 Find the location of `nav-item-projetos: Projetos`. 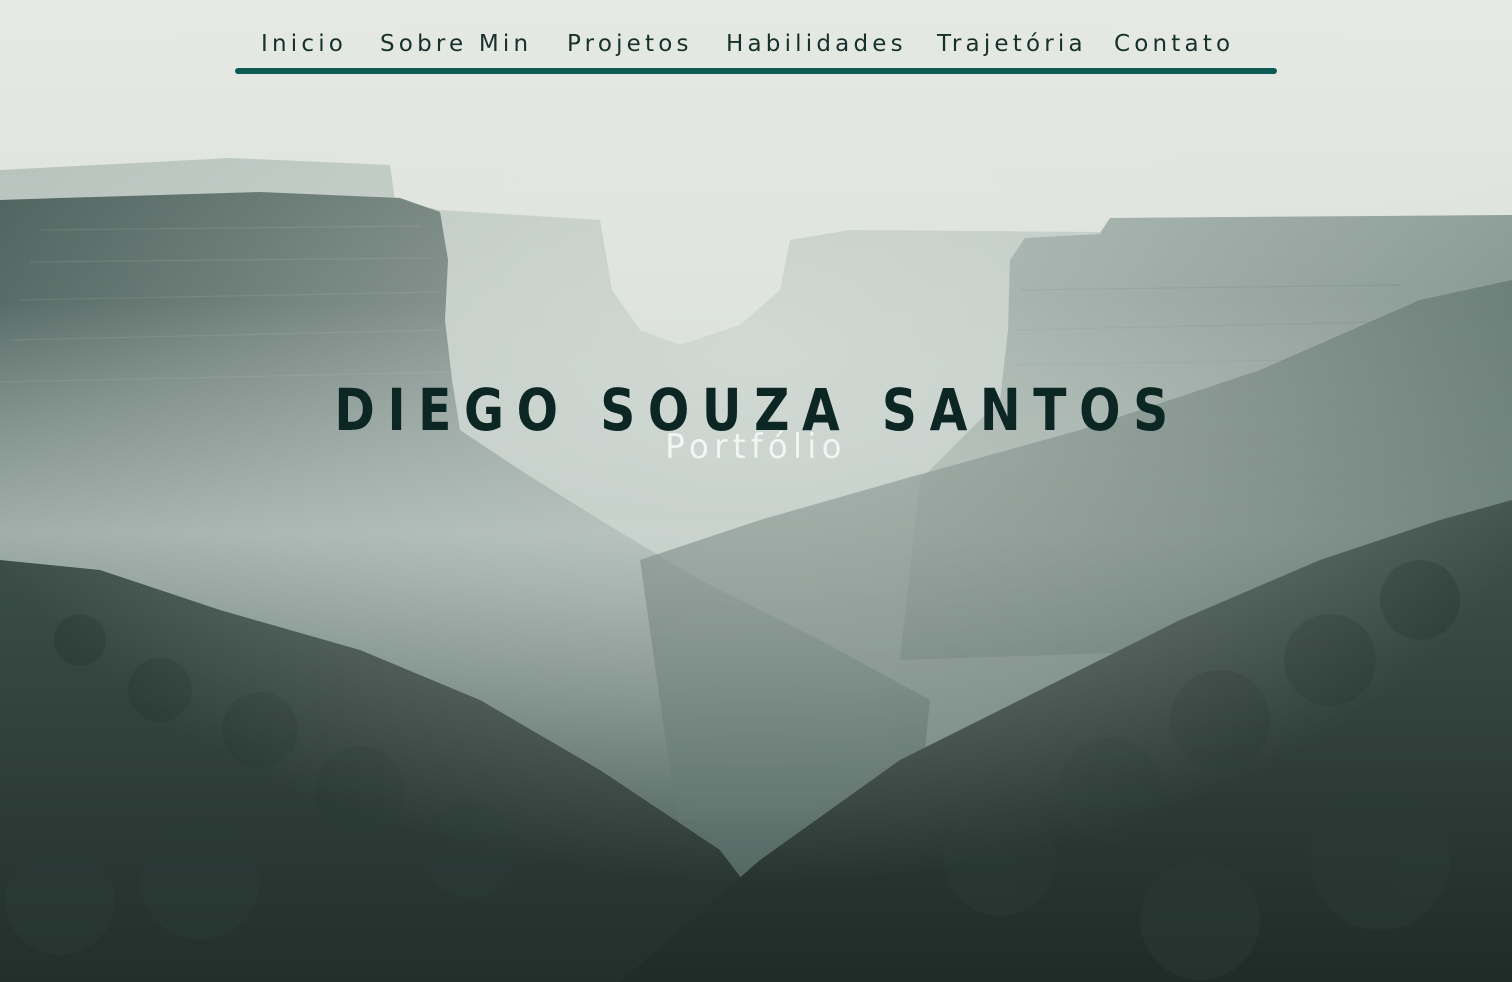

nav-item-projetos: Projetos is located at coordinates (630, 44).